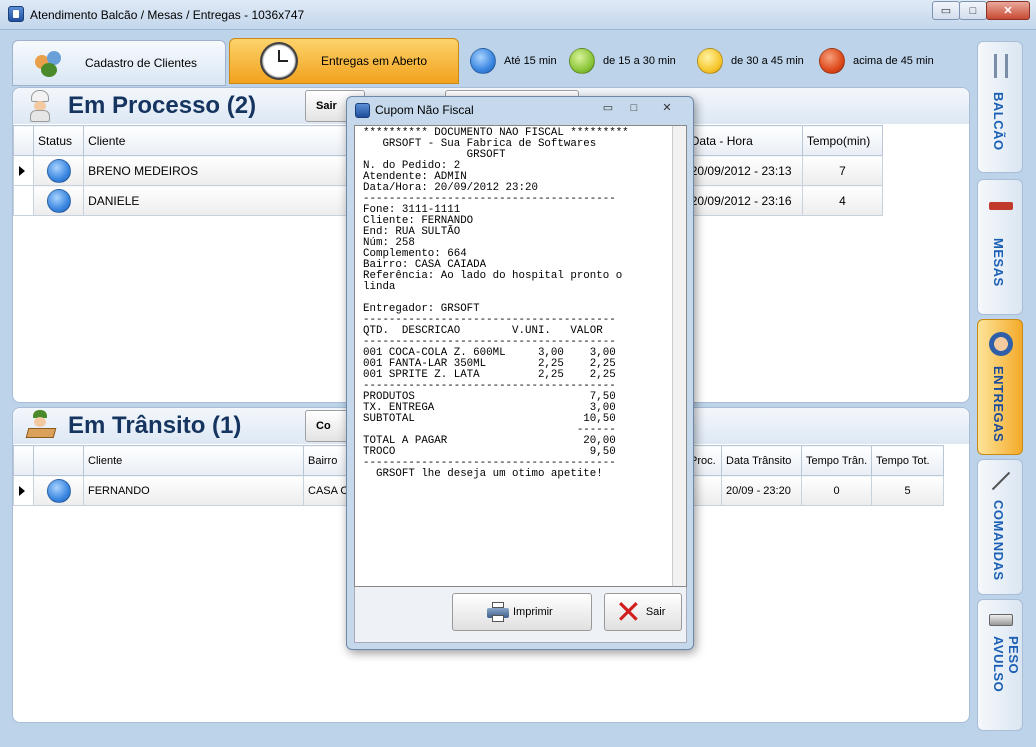 The height and width of the screenshot is (747, 1036). I want to click on dialog-footer: Imprimir ✕ Sair, so click(520, 615).